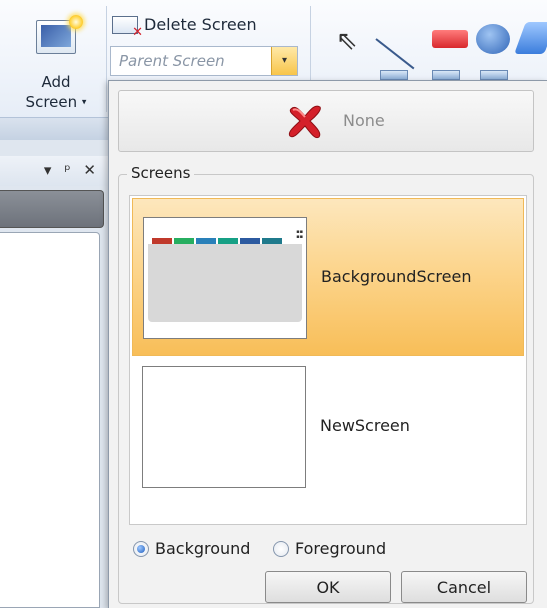  I want to click on ellipse-icon, so click(493, 39).